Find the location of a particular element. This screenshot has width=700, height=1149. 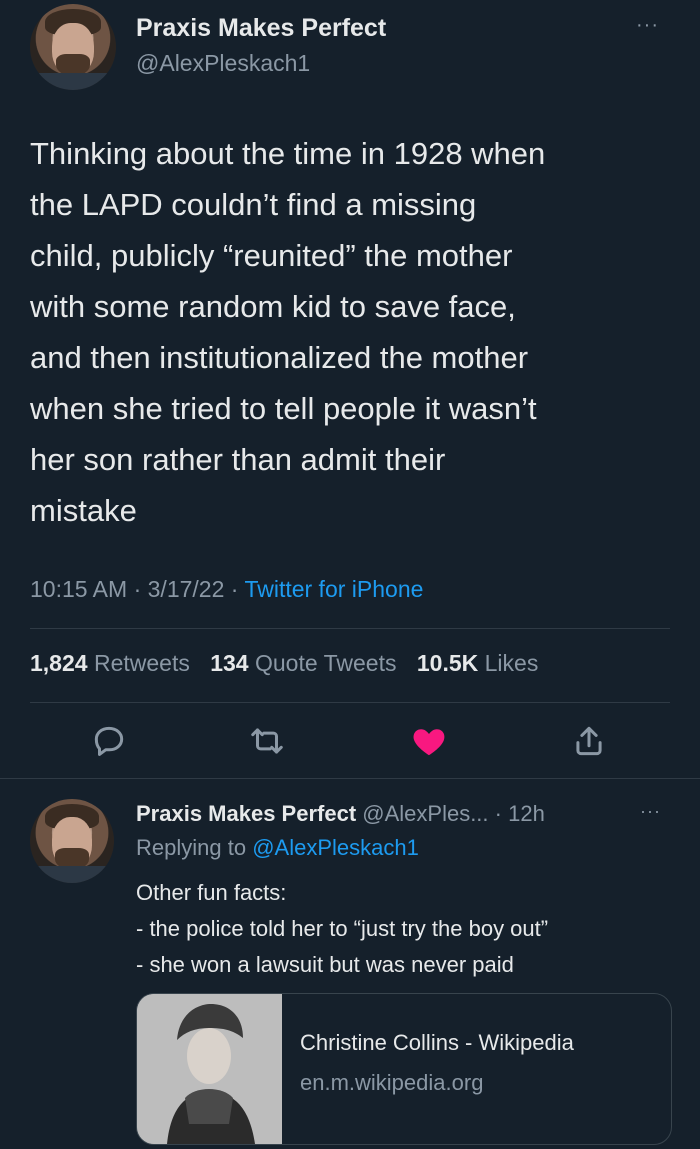

likes-count: 10.5K is located at coordinates (447, 663).